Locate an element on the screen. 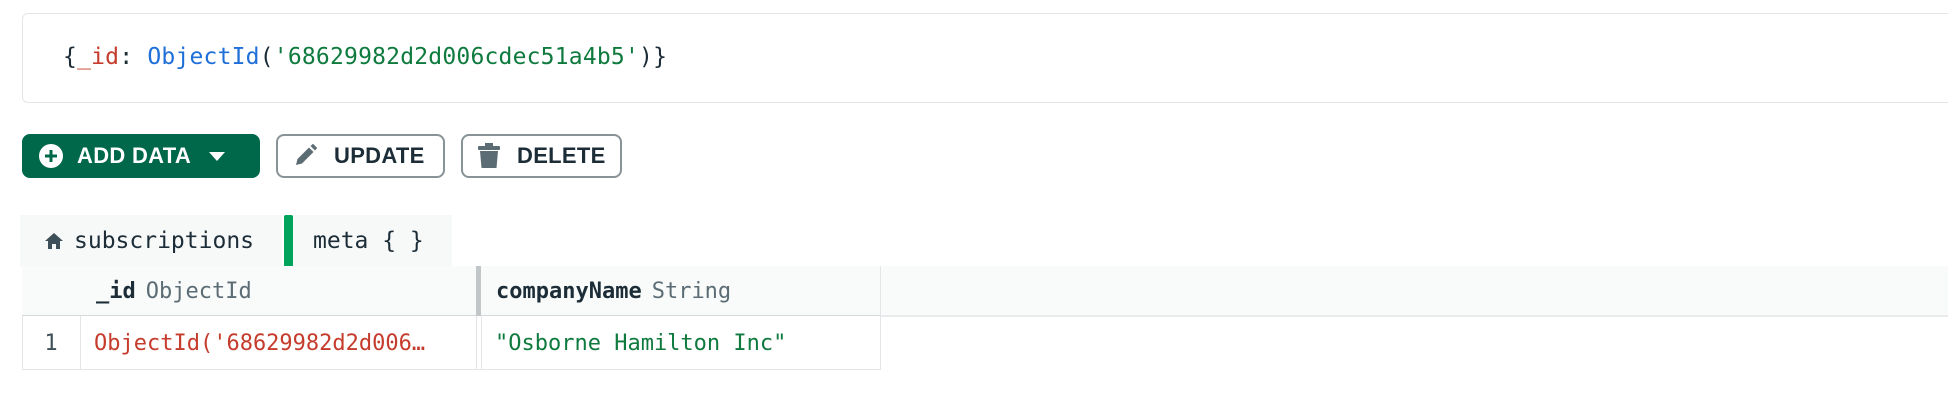  query-open-brace: { is located at coordinates (70, 57).